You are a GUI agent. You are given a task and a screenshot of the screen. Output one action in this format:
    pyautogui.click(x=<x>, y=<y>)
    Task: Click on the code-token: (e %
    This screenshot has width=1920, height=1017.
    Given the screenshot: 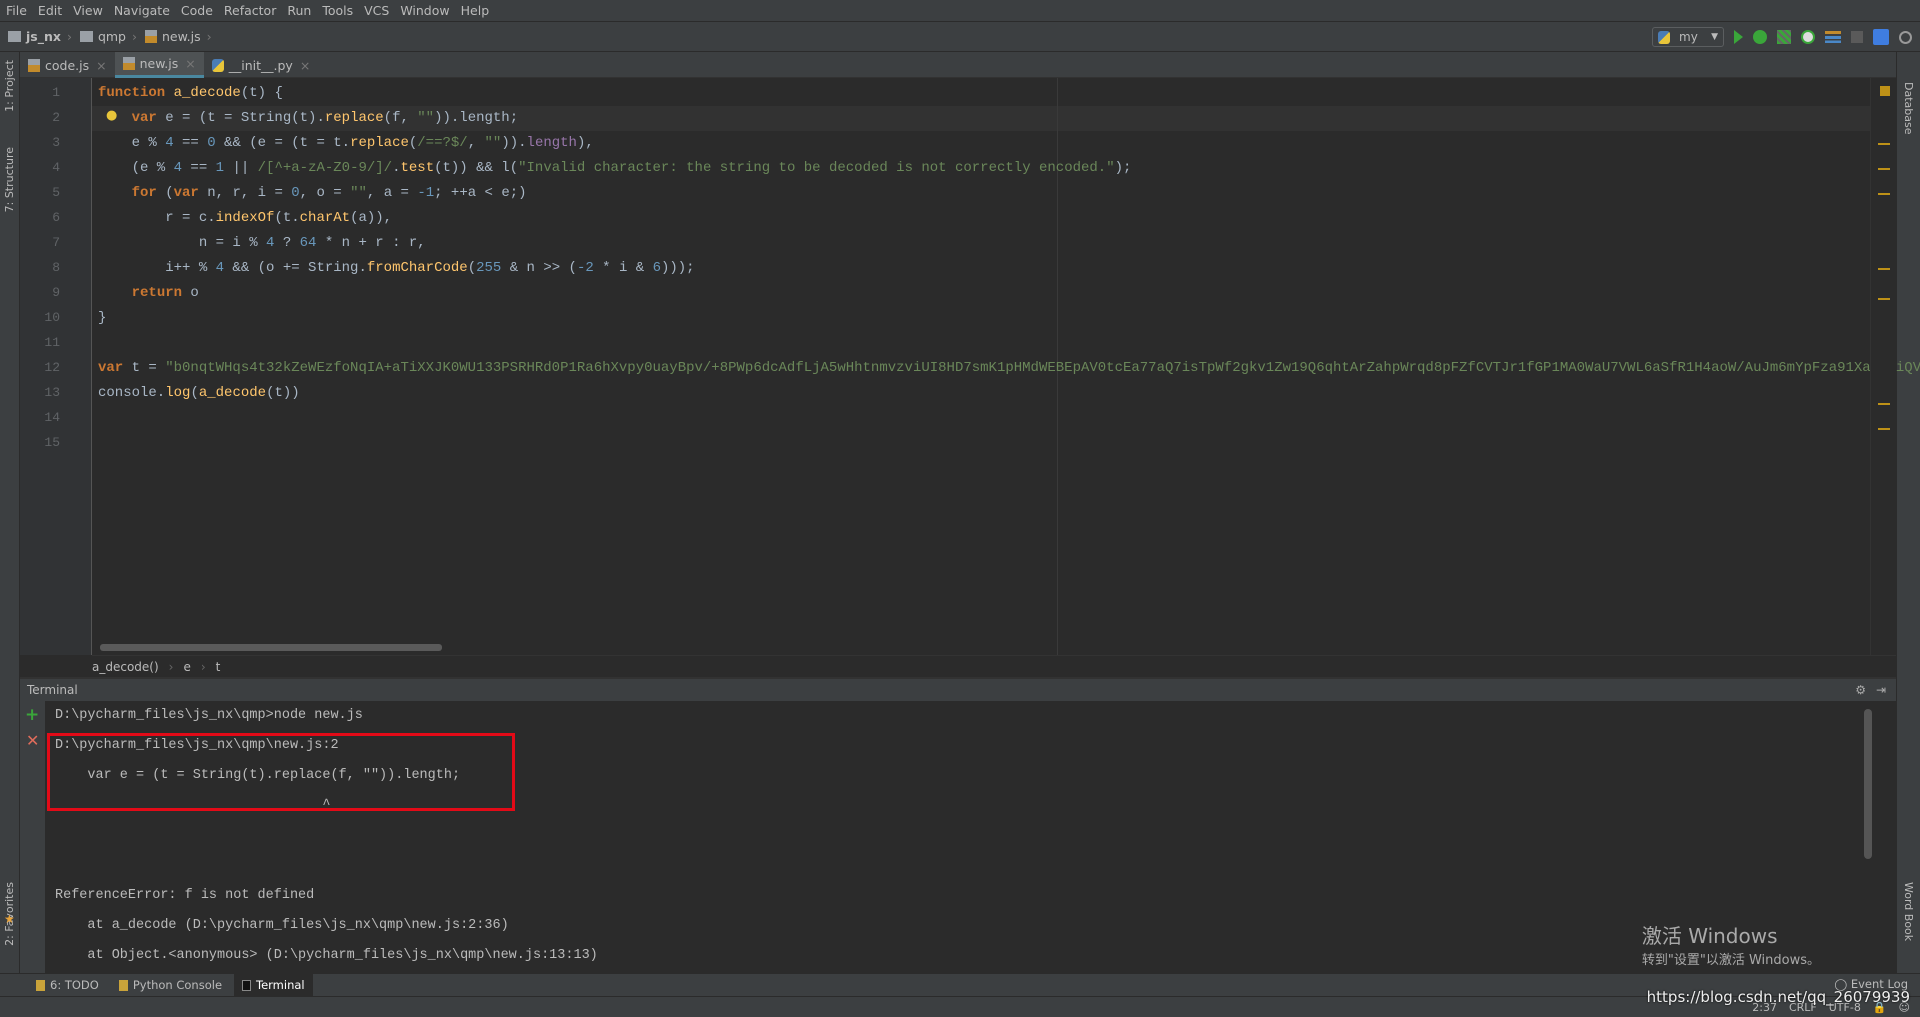 What is the action you would take?
    pyautogui.click(x=136, y=168)
    